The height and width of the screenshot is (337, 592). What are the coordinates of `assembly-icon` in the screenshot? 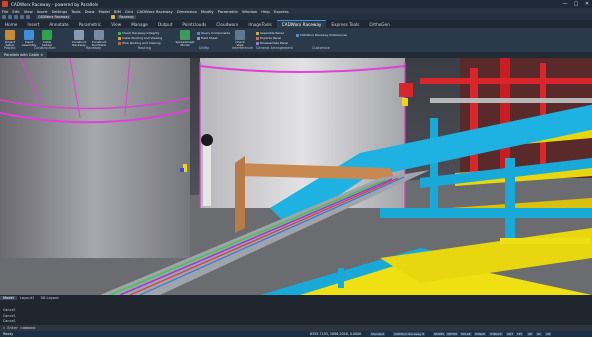 It's located at (29, 35).